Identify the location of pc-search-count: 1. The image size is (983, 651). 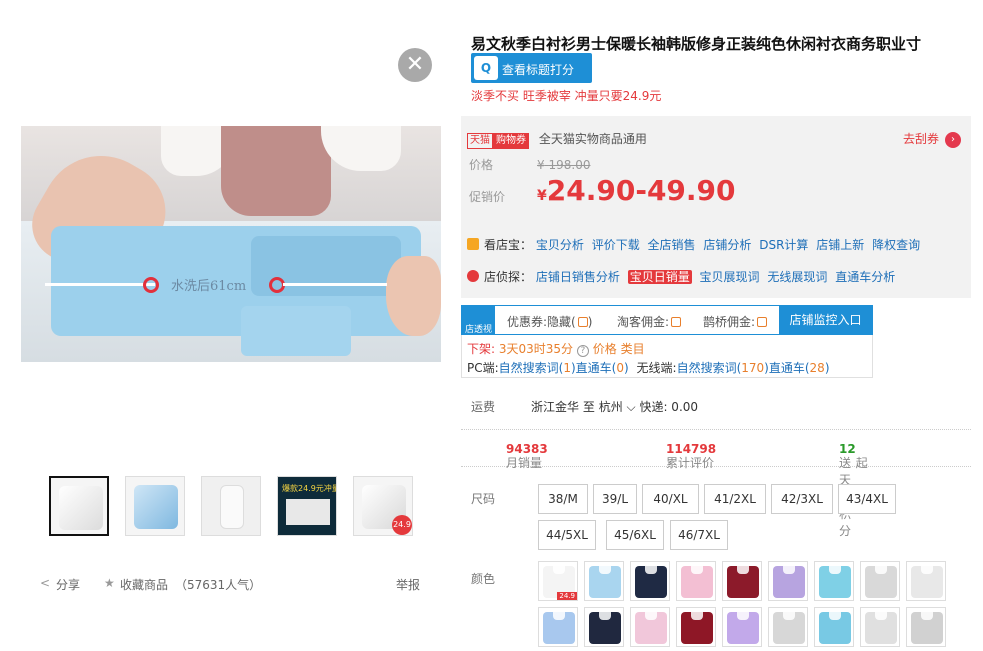
(567, 368).